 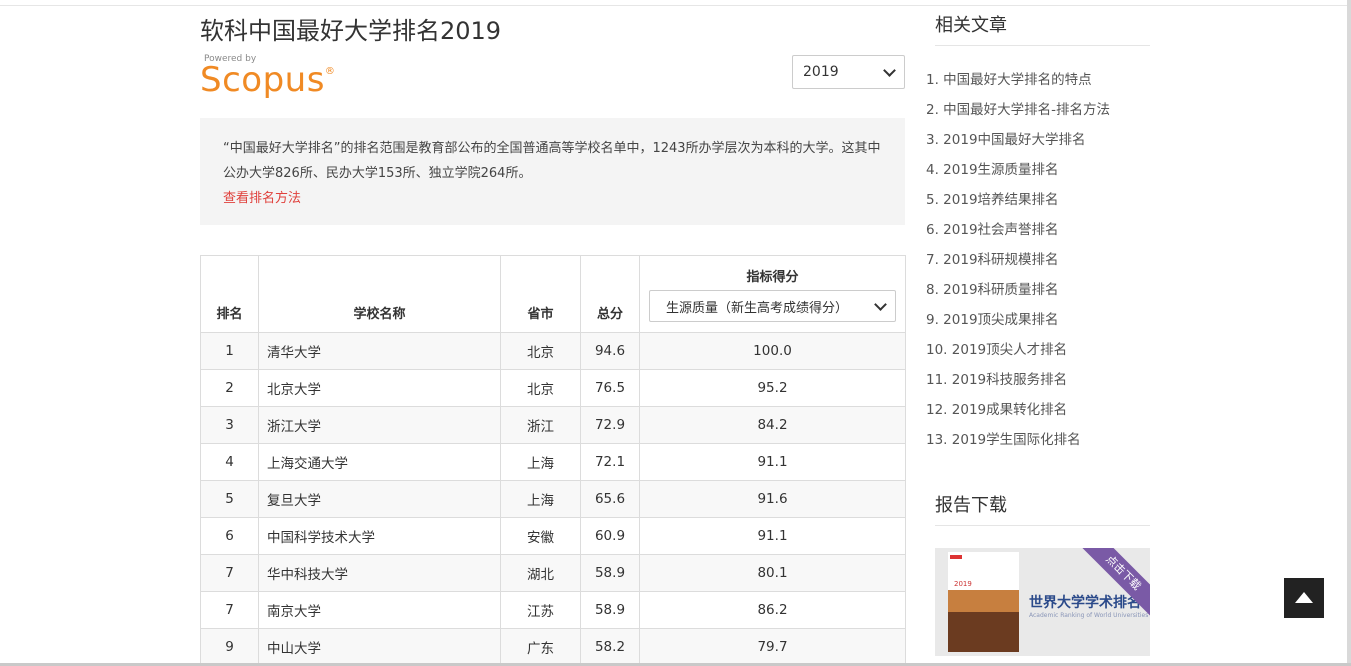 What do you see at coordinates (540, 536) in the screenshot?
I see `province-cell: 安徽` at bounding box center [540, 536].